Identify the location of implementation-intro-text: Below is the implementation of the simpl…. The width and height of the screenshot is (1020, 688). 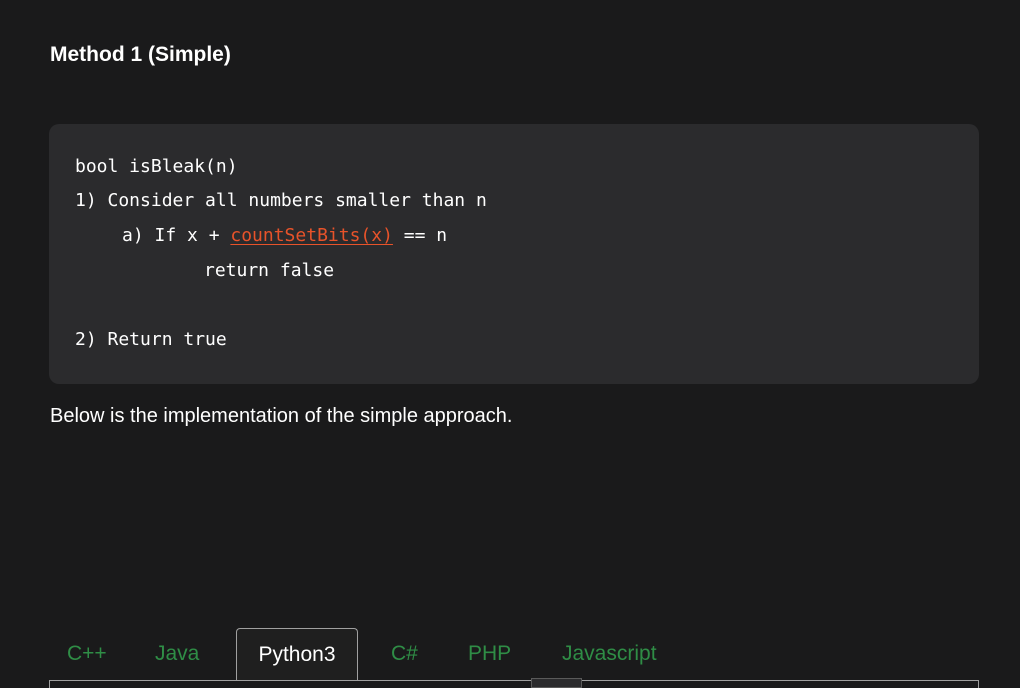
(281, 416).